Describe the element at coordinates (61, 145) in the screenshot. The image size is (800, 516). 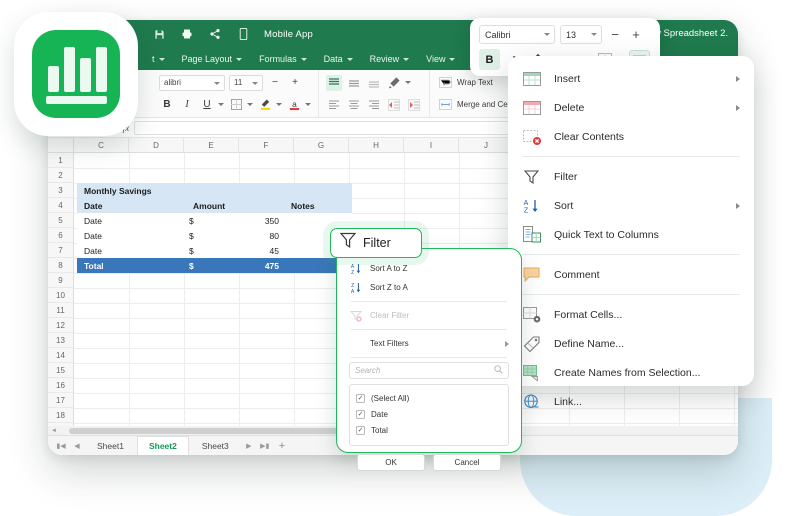
I see `select-all-corner` at that location.